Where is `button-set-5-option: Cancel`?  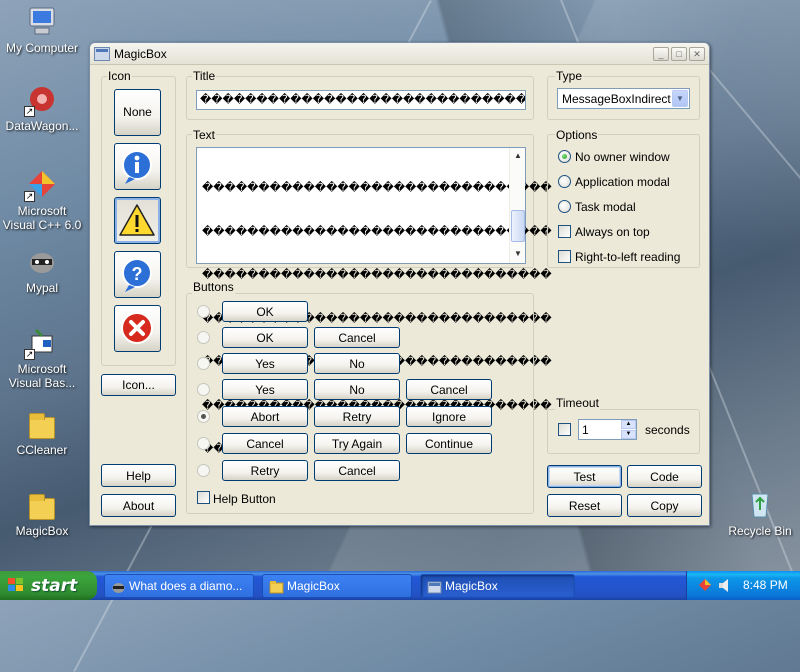
button-set-5-option: Cancel is located at coordinates (265, 443).